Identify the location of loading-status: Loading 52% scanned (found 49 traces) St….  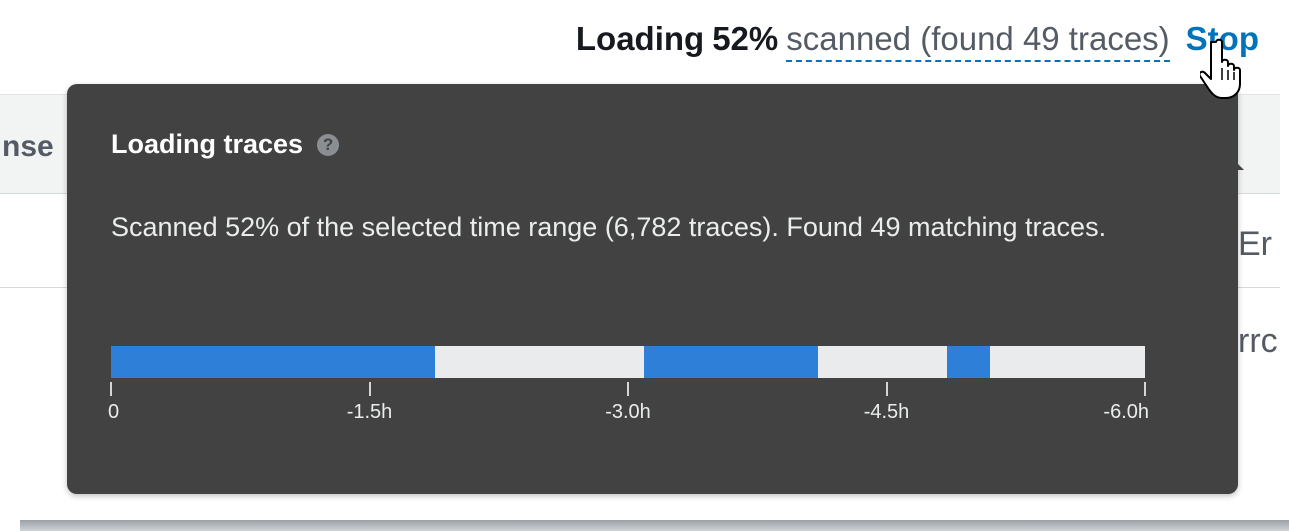
(917, 41).